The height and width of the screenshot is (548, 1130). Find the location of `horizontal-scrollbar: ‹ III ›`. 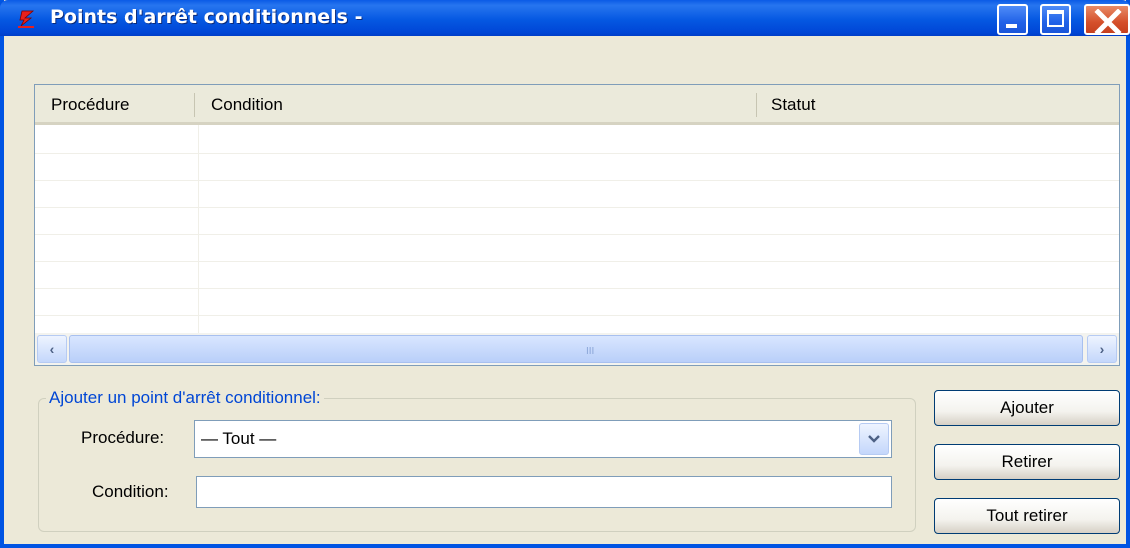

horizontal-scrollbar: ‹ III › is located at coordinates (577, 349).